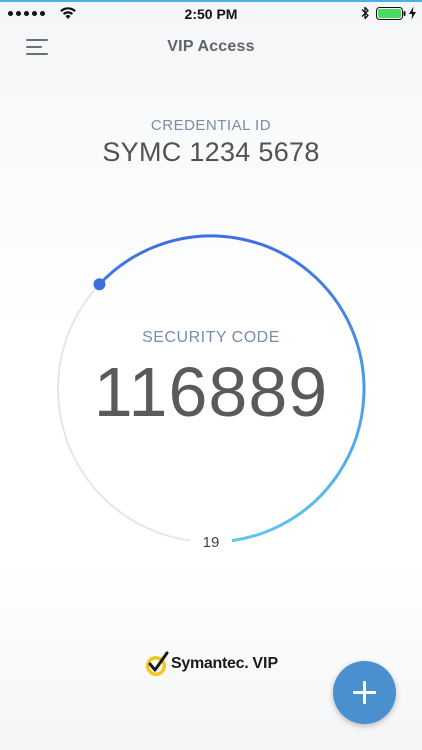  What do you see at coordinates (412, 13) in the screenshot?
I see `charging-bolt-icon` at bounding box center [412, 13].